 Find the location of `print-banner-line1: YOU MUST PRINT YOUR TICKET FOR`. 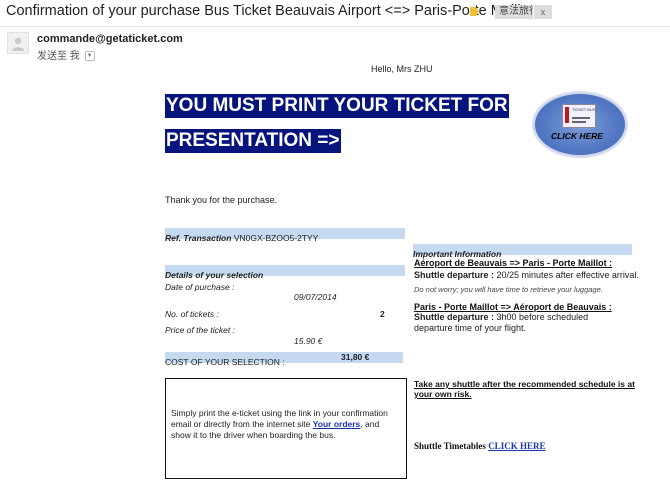

print-banner-line1: YOU MUST PRINT YOUR TICKET FOR is located at coordinates (337, 106).